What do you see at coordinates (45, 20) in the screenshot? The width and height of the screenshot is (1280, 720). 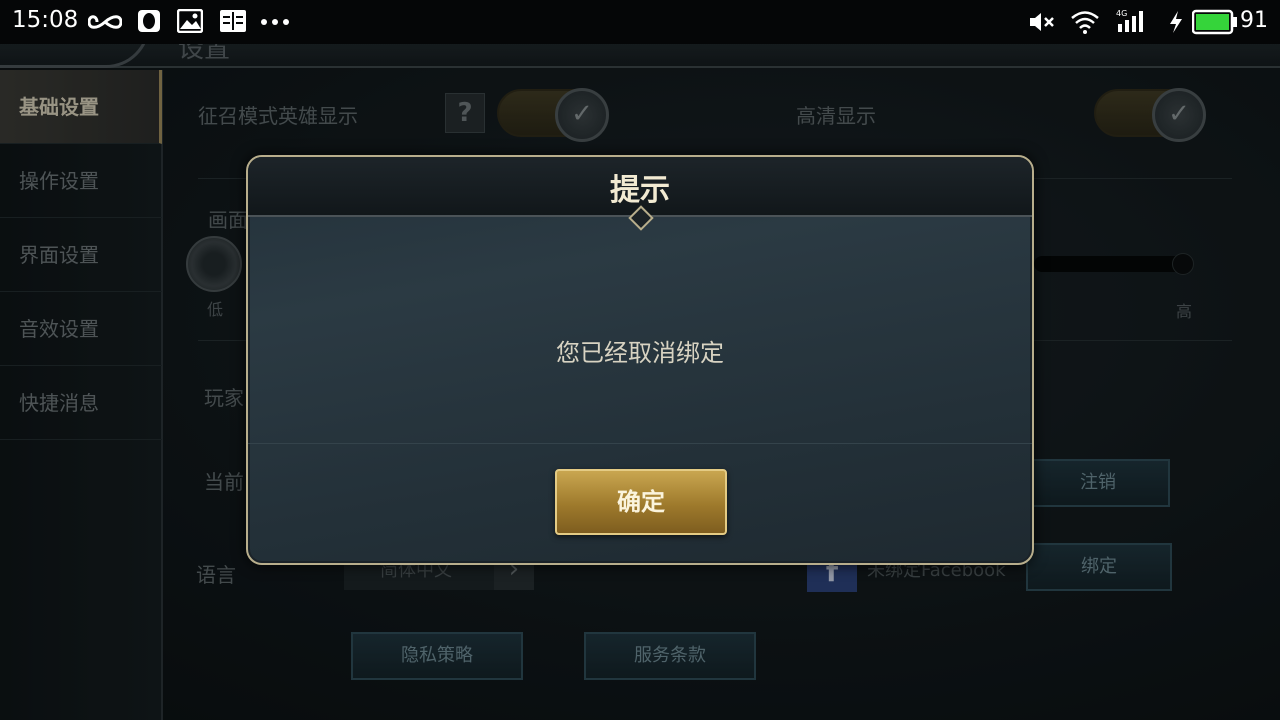 I see `clock: 15:08` at bounding box center [45, 20].